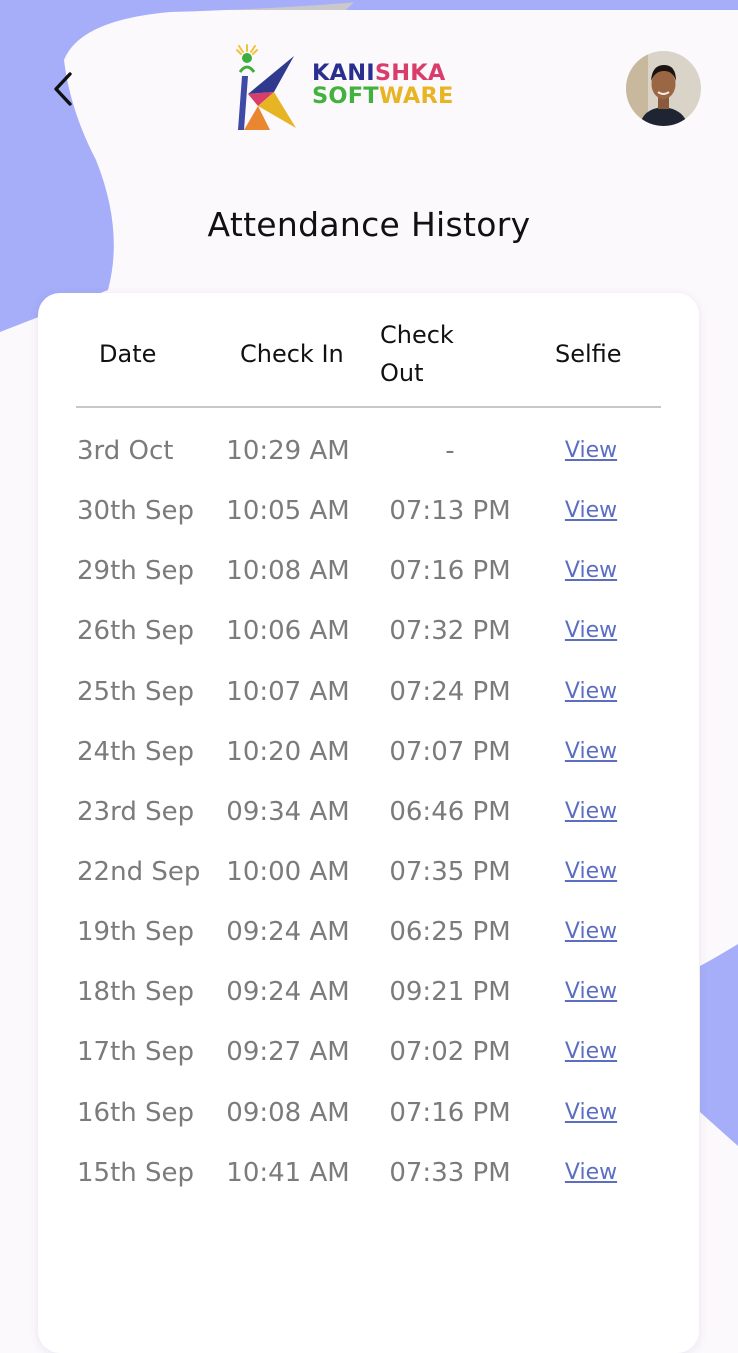 This screenshot has width=738, height=1353. I want to click on row-check-out: 07:32 PM, so click(450, 631).